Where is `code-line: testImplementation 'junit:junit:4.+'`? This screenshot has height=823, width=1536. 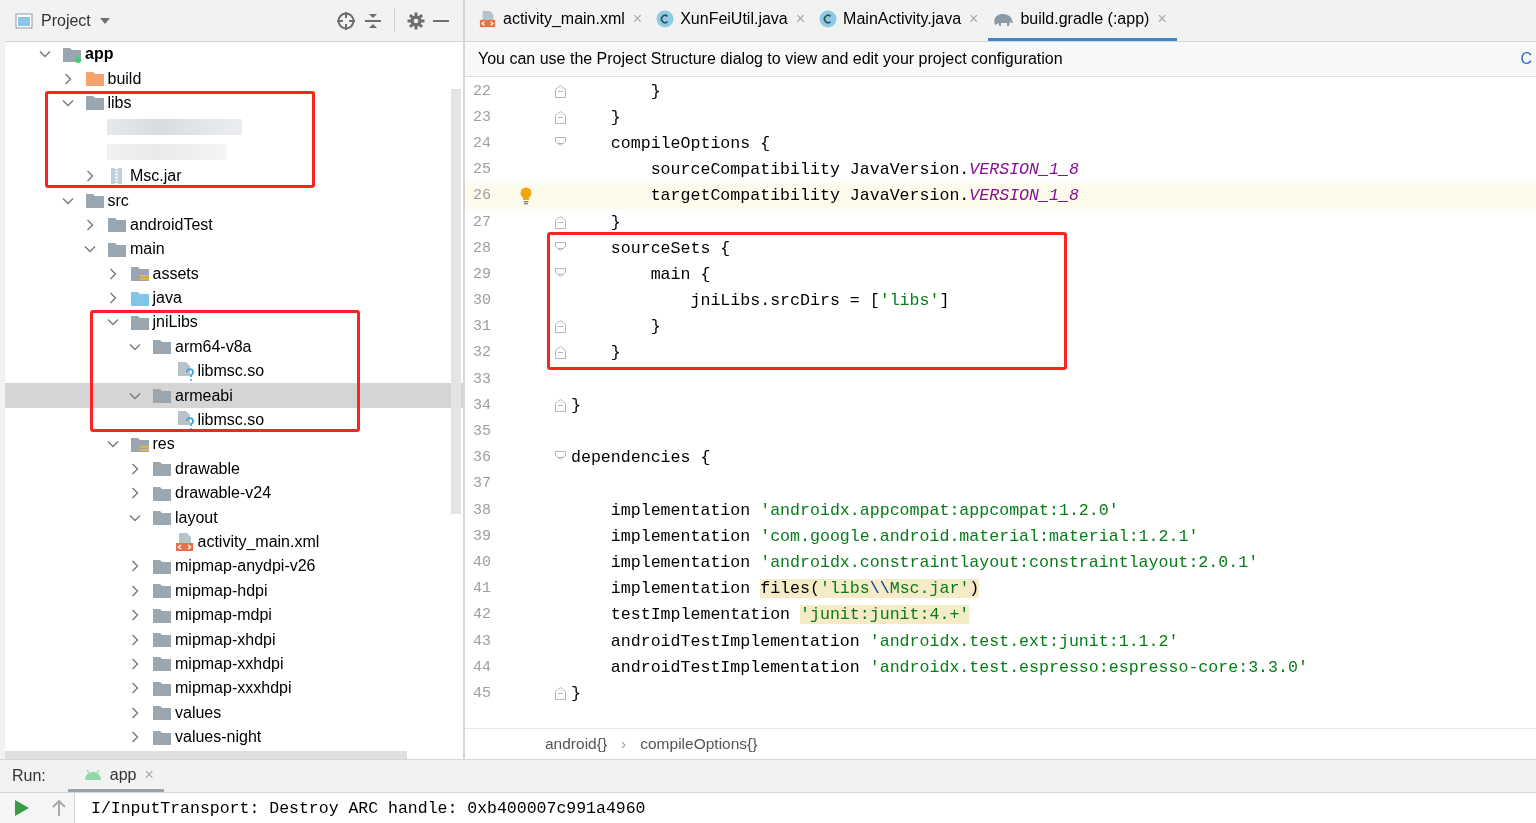 code-line: testImplementation 'junit:junit:4.+' is located at coordinates (789, 615).